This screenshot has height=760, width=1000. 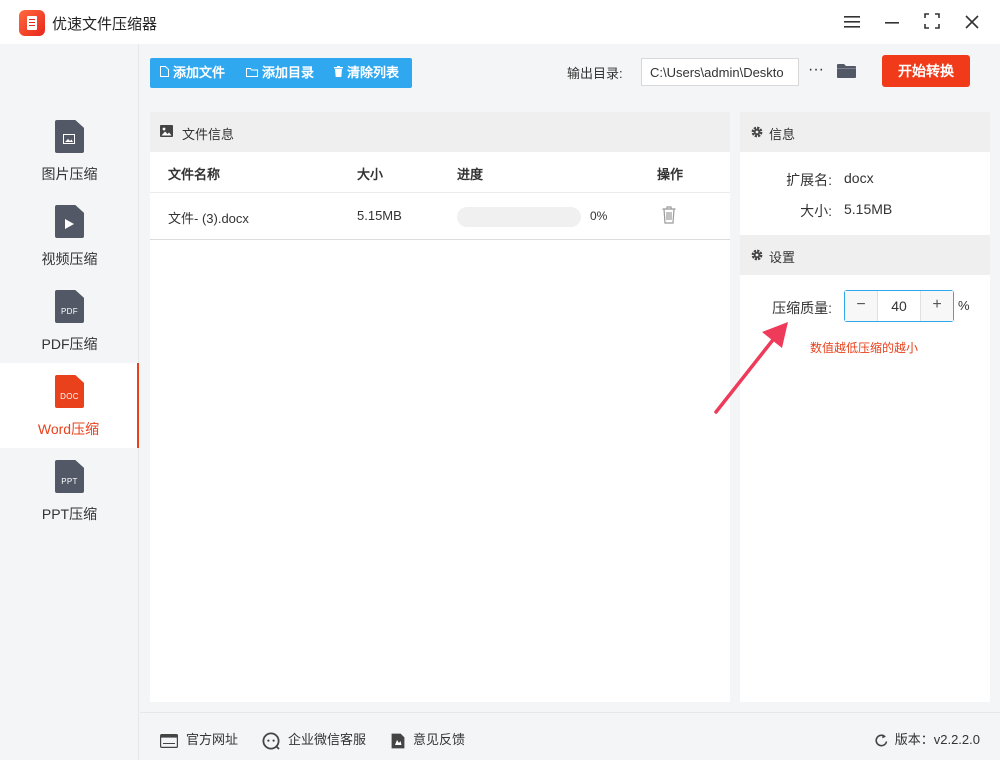 What do you see at coordinates (398, 740) in the screenshot?
I see `feedback-icon` at bounding box center [398, 740].